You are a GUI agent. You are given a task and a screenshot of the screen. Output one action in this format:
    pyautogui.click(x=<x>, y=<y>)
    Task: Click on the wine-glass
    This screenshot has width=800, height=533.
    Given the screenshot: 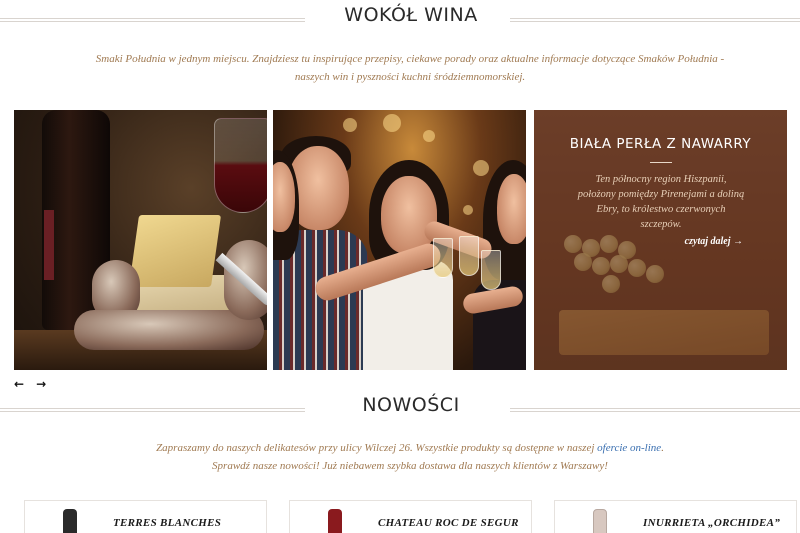 What is the action you would take?
    pyautogui.click(x=240, y=165)
    